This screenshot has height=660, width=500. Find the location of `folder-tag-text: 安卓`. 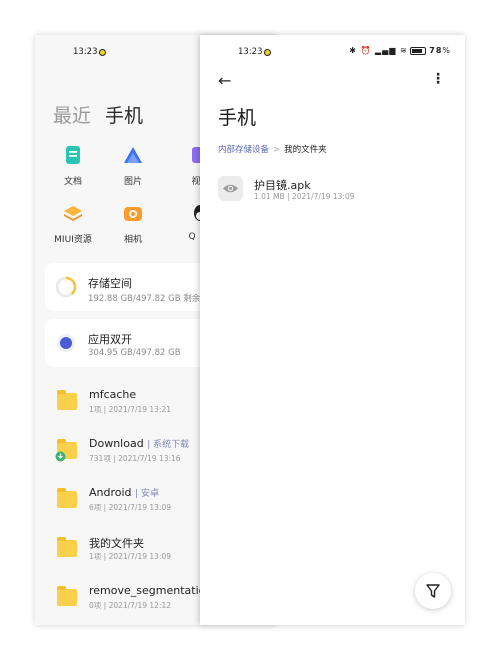

folder-tag-text: 安卓 is located at coordinates (149, 494).